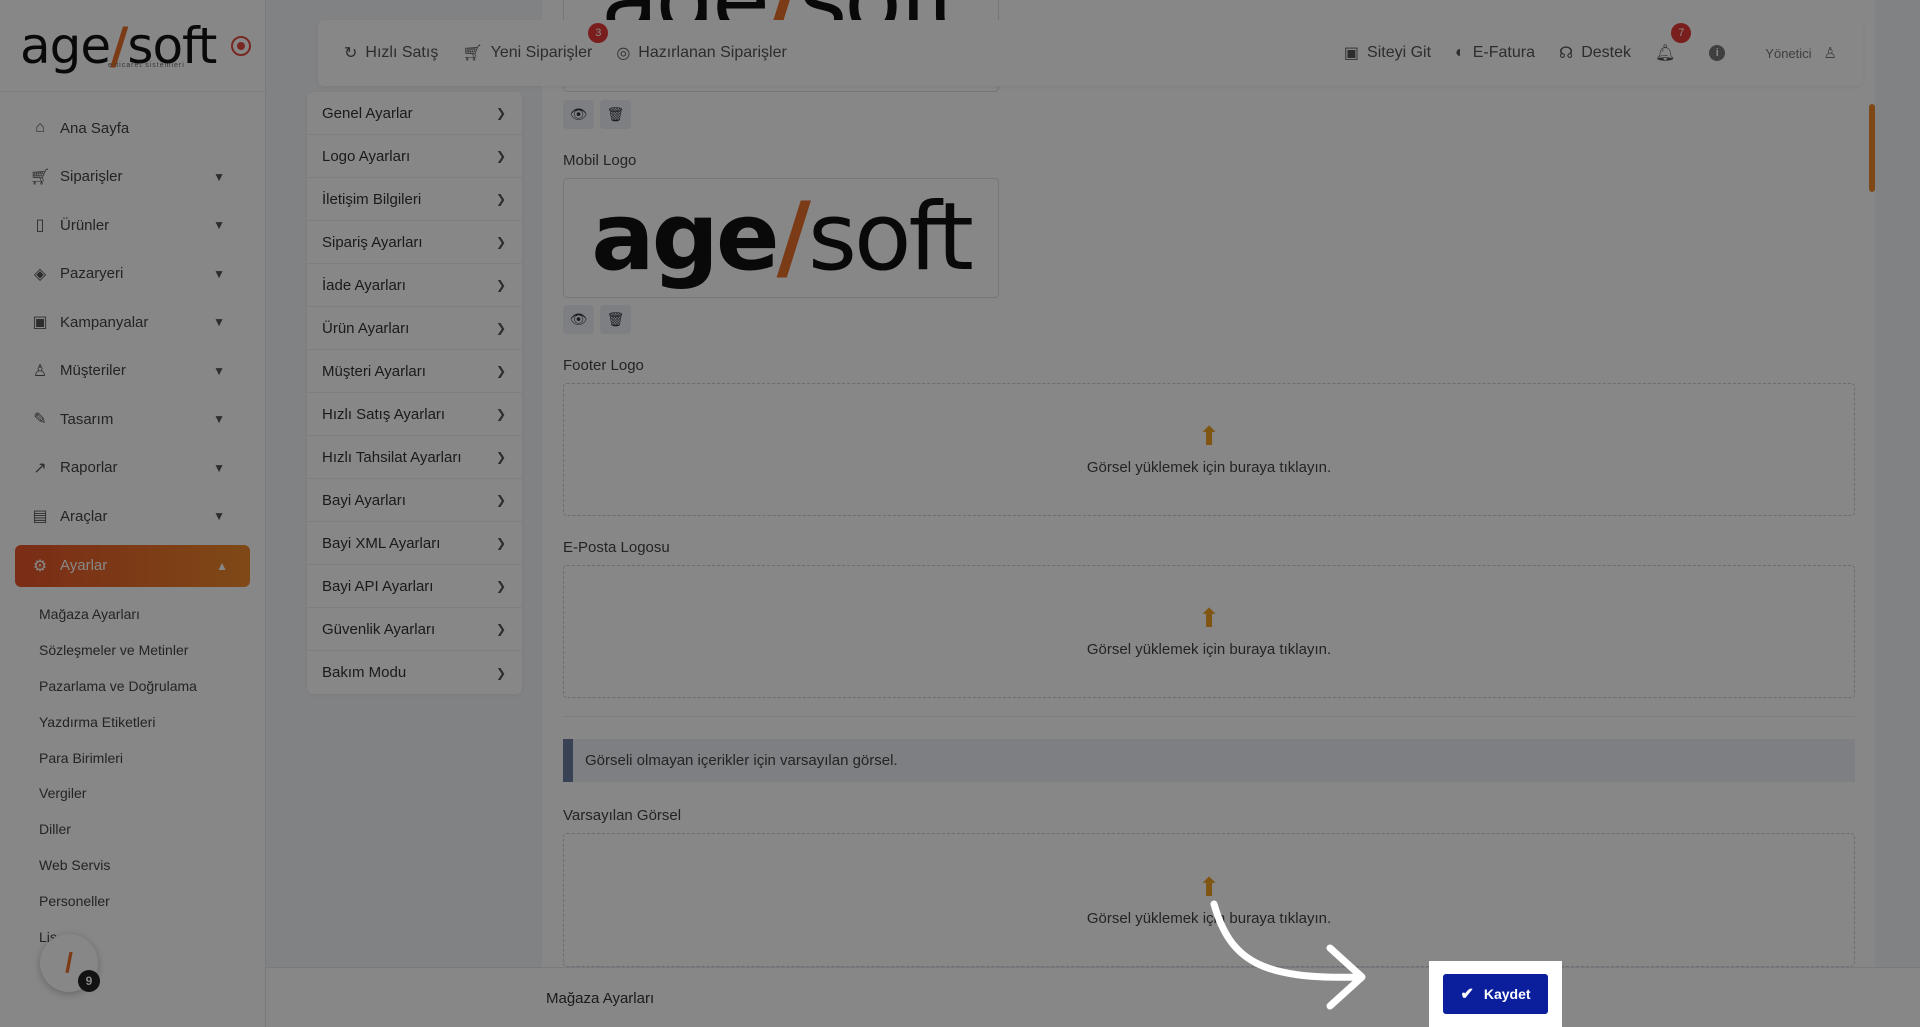 The width and height of the screenshot is (1920, 1027). Describe the element at coordinates (414, 328) in the screenshot. I see `settings-item-urun-ayarlari: Ürün Ayarları ❯` at that location.